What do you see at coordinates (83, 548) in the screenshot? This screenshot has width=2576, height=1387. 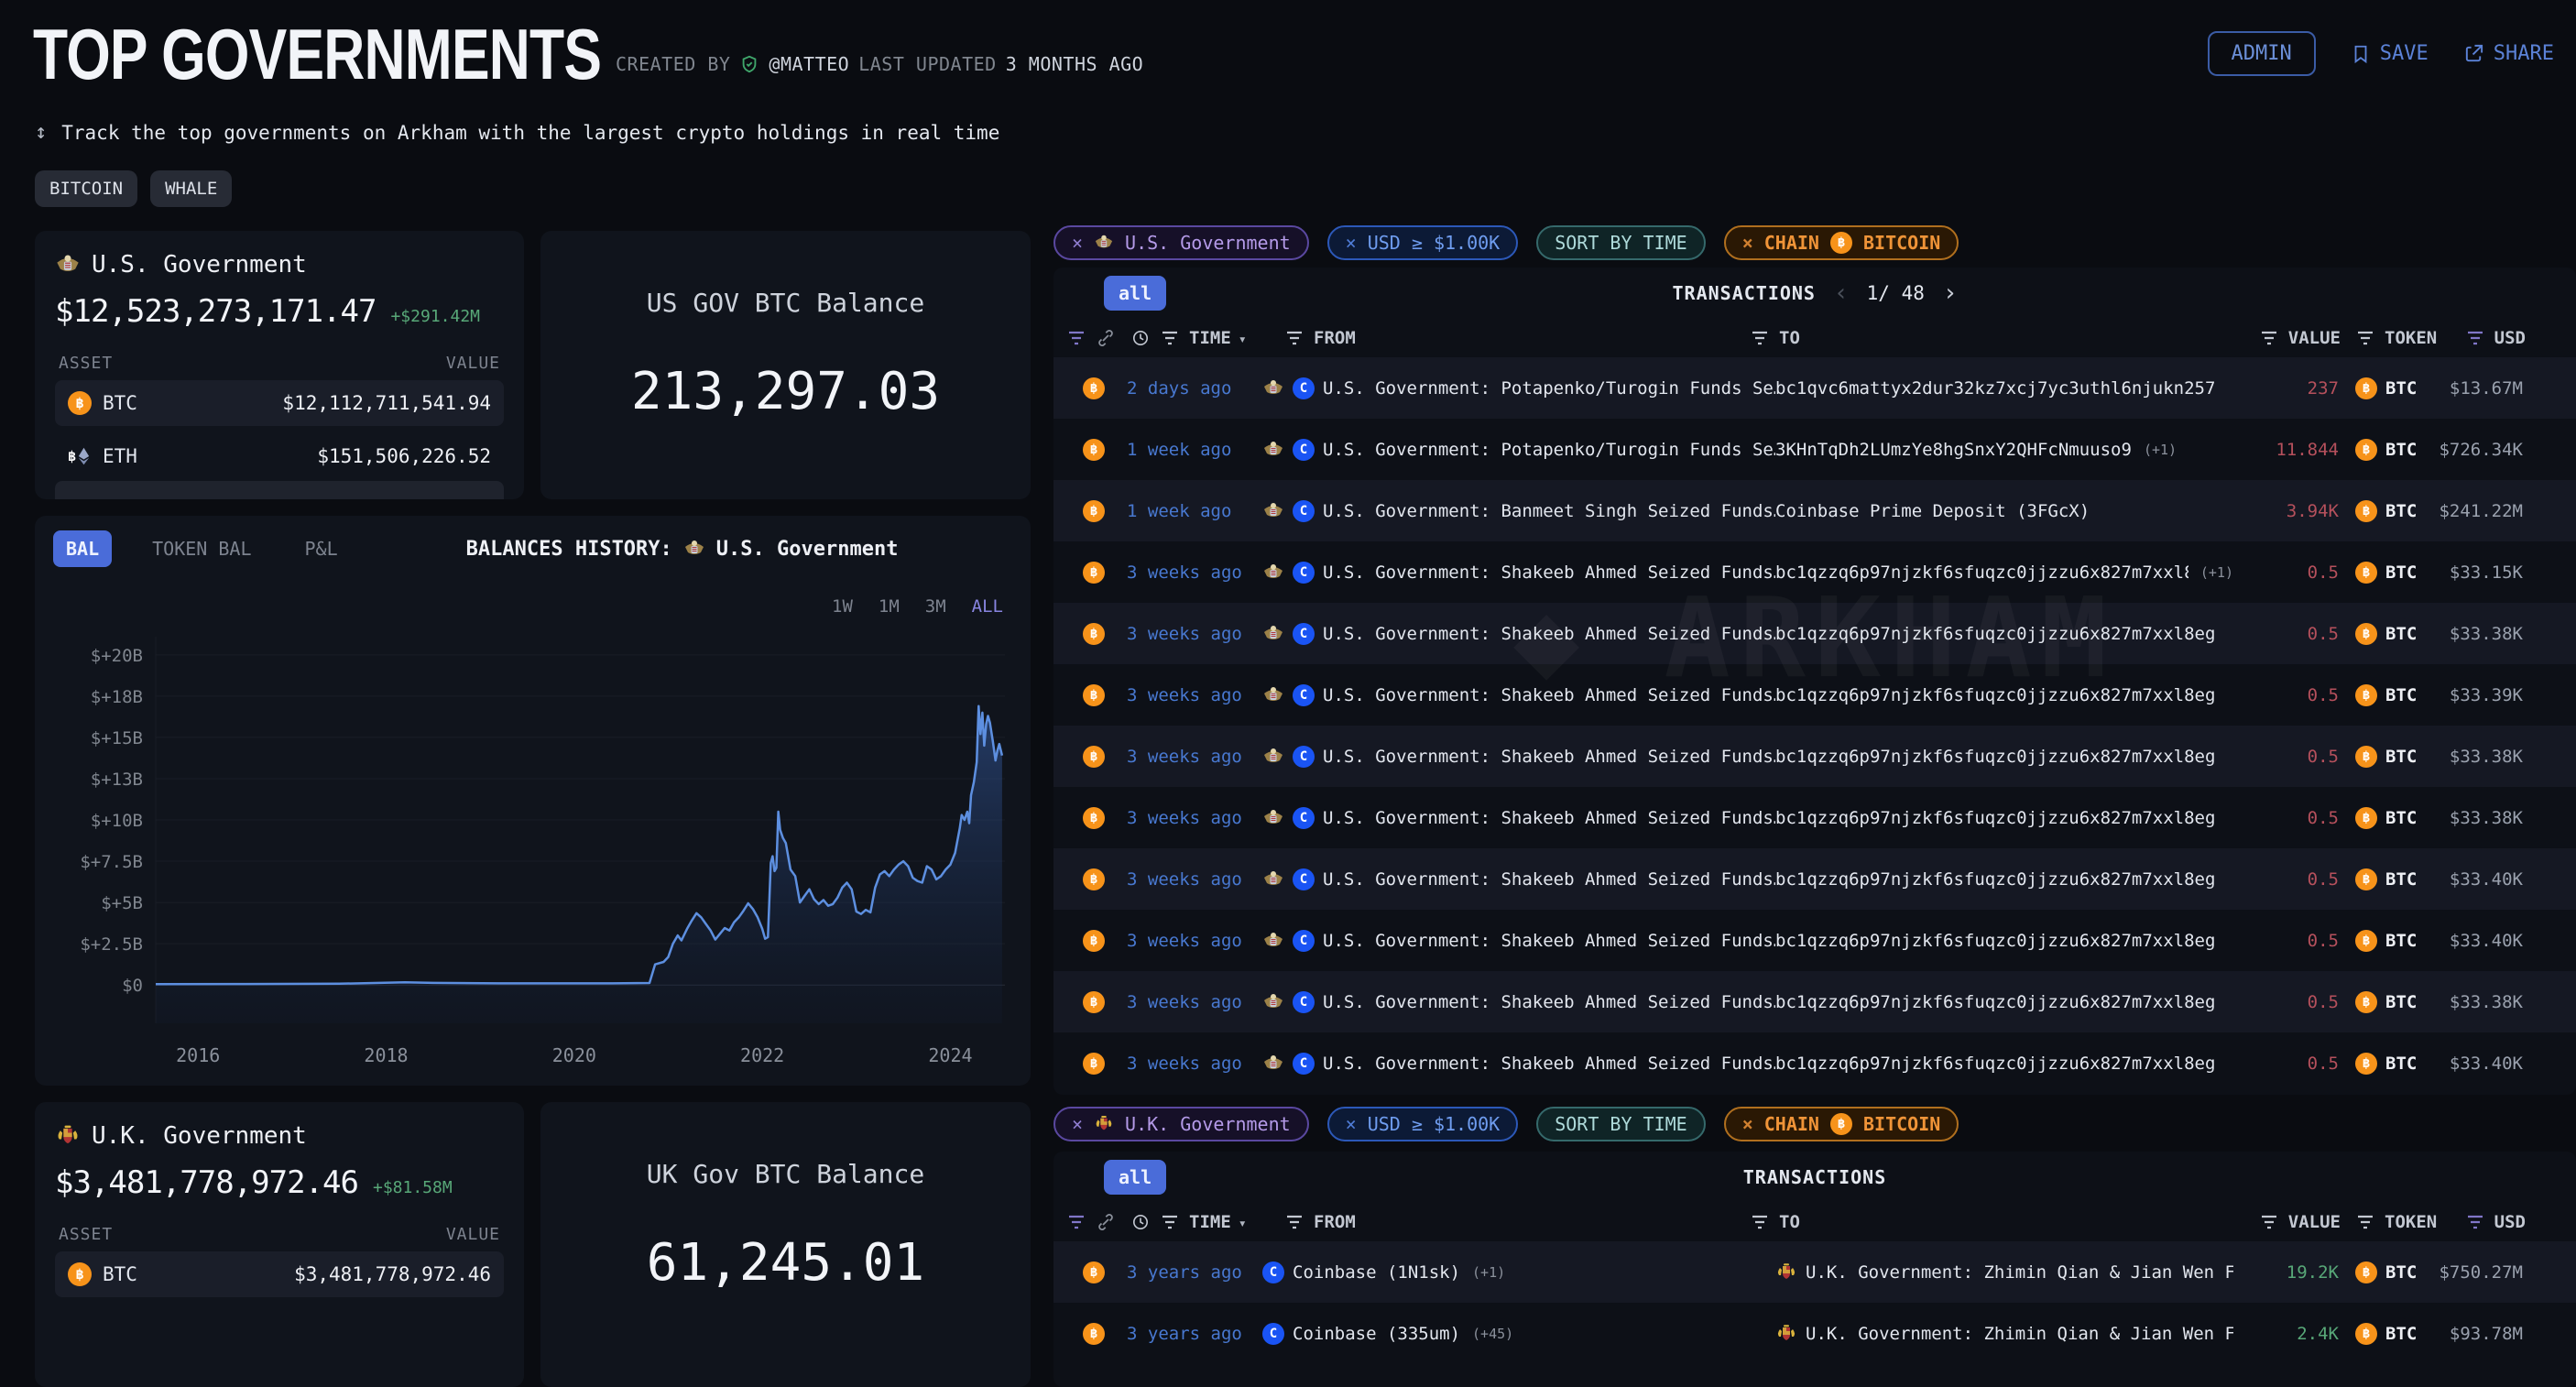 I see `tab-bal: BAL` at bounding box center [83, 548].